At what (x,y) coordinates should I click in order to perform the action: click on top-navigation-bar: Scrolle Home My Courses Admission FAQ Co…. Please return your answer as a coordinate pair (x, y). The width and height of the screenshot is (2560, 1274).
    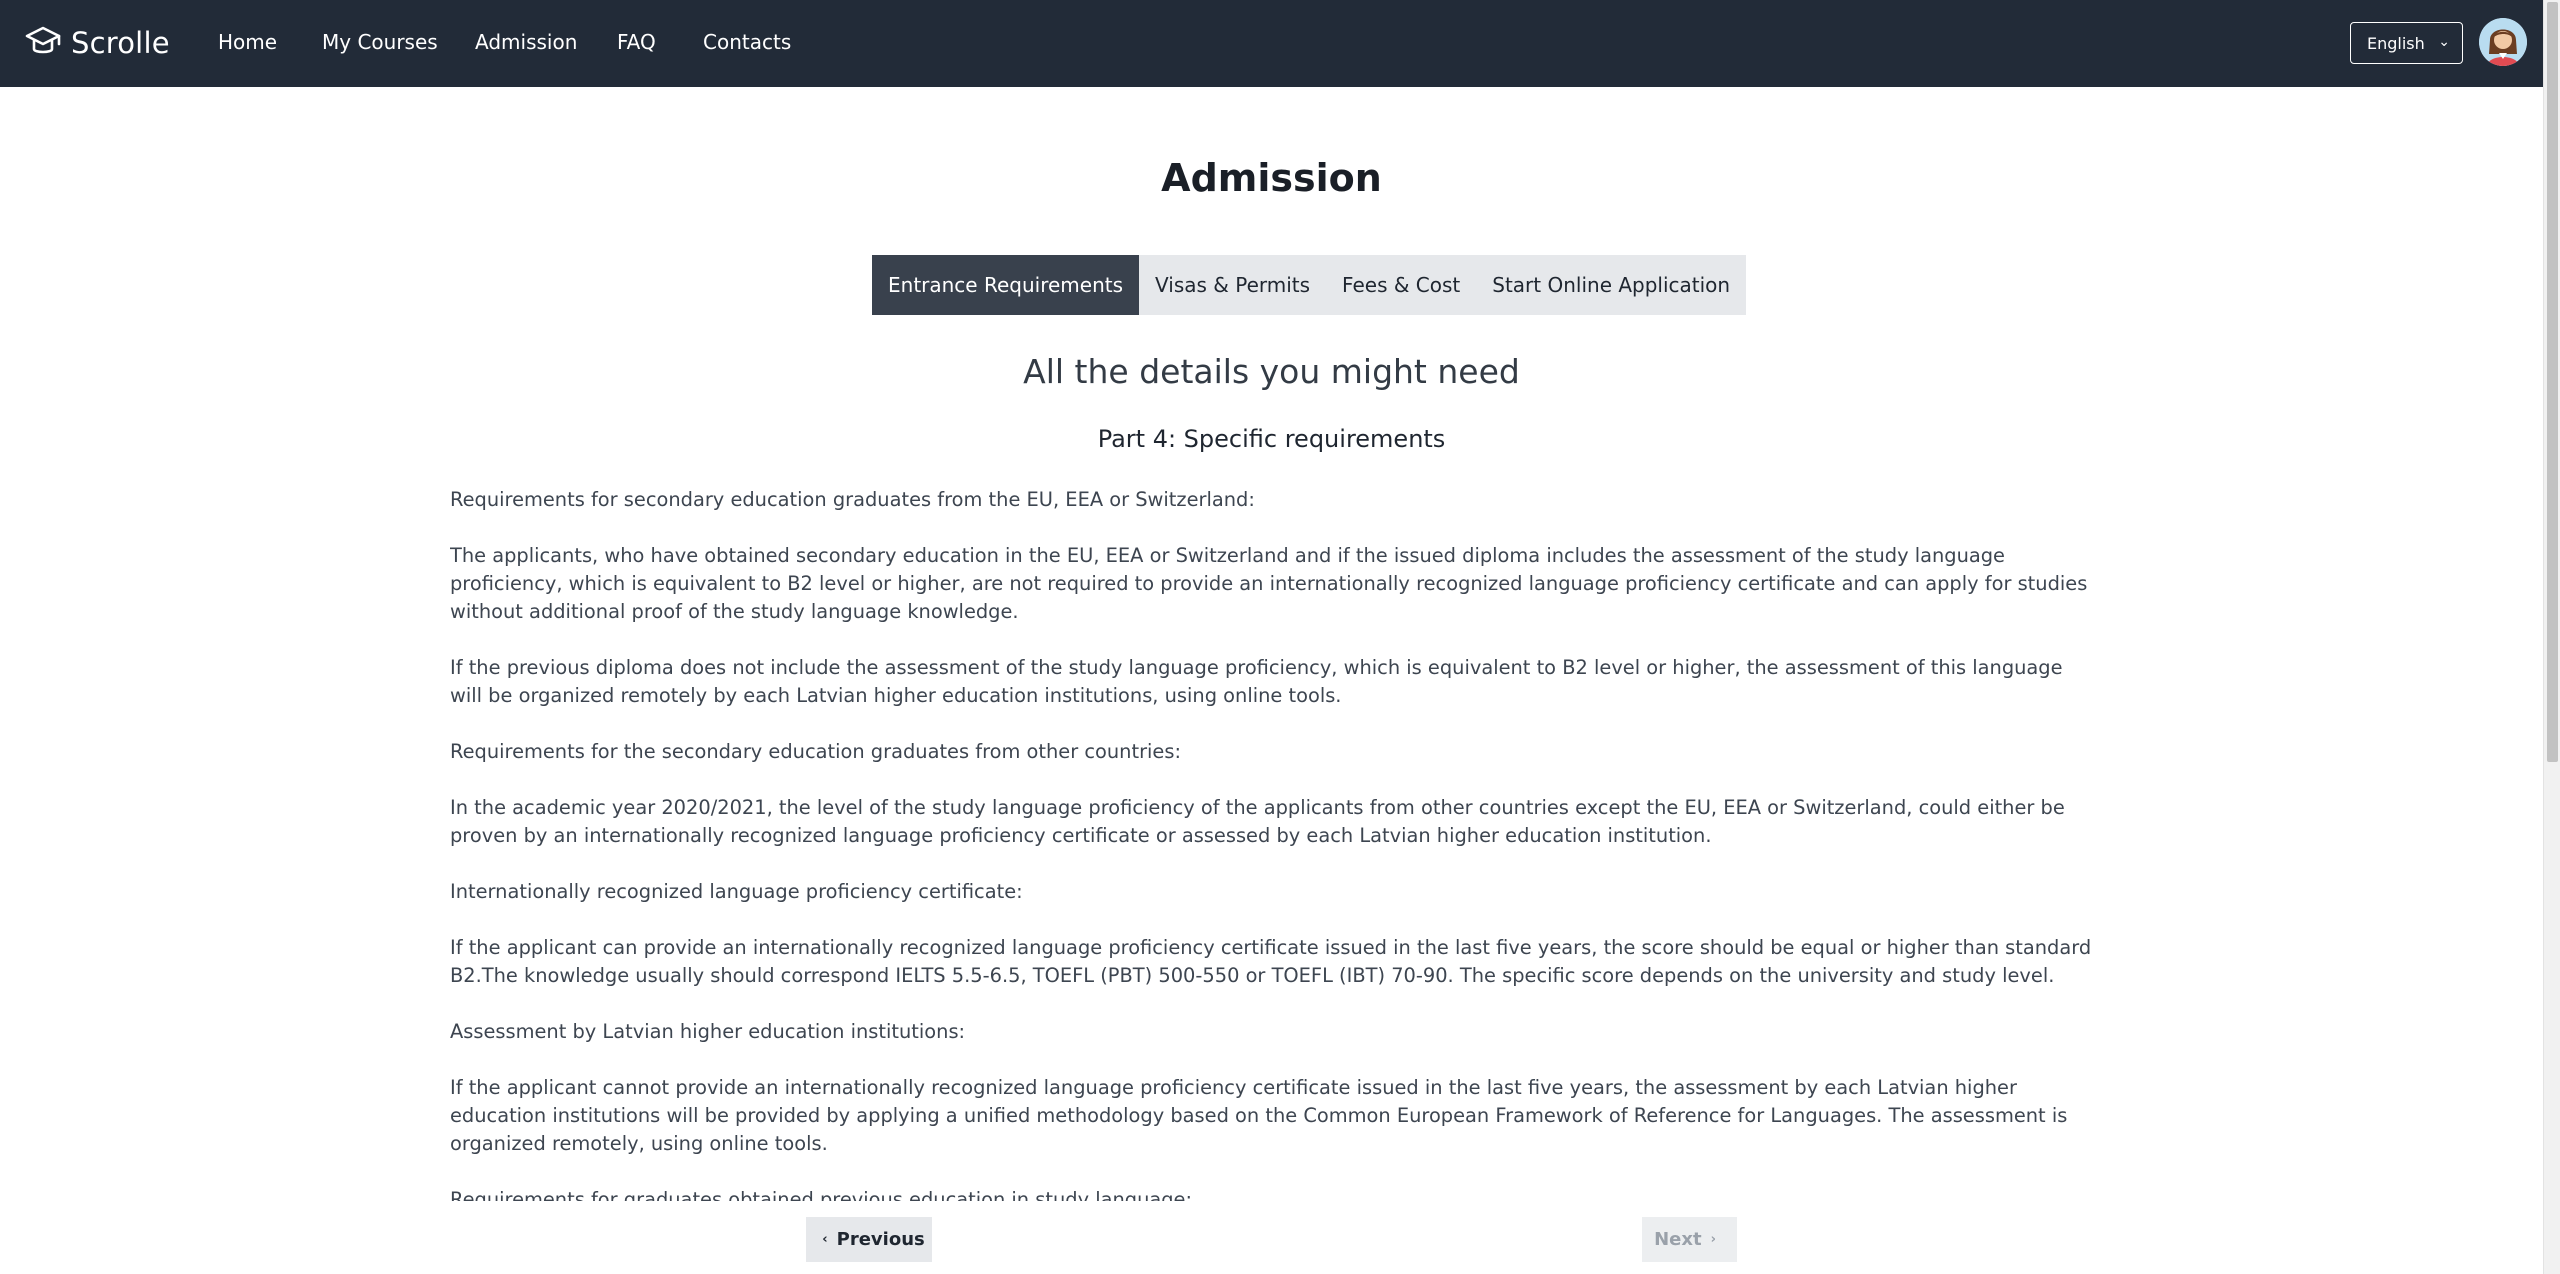
    Looking at the image, I should click on (1271, 43).